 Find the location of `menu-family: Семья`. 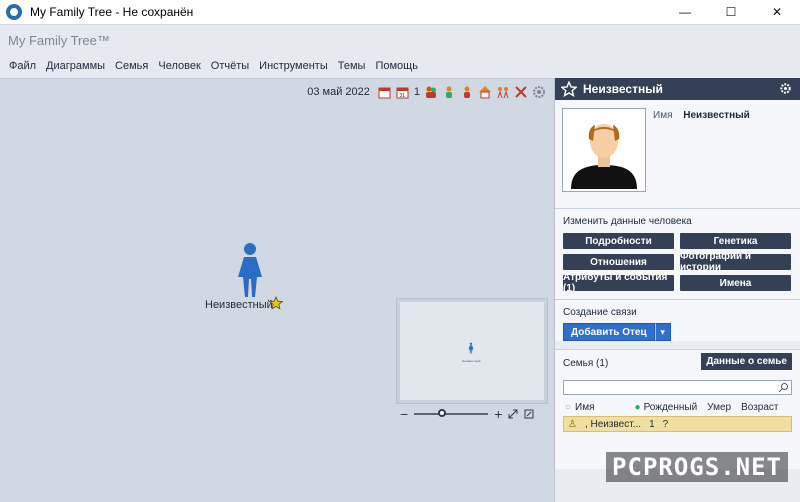

menu-family: Семья is located at coordinates (131, 66).